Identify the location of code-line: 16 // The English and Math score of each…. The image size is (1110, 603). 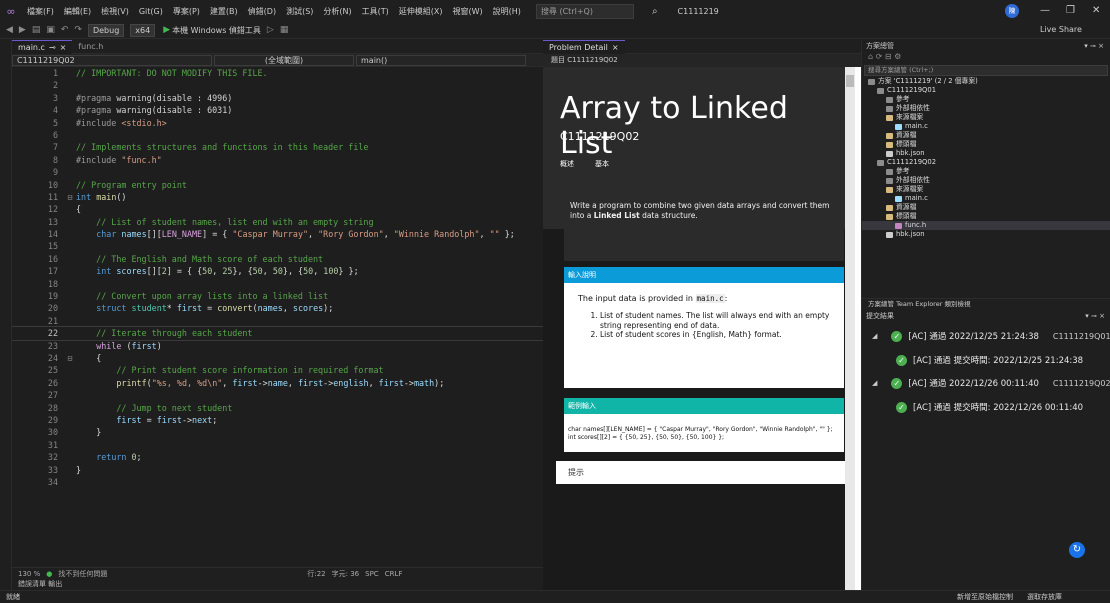
(277, 259).